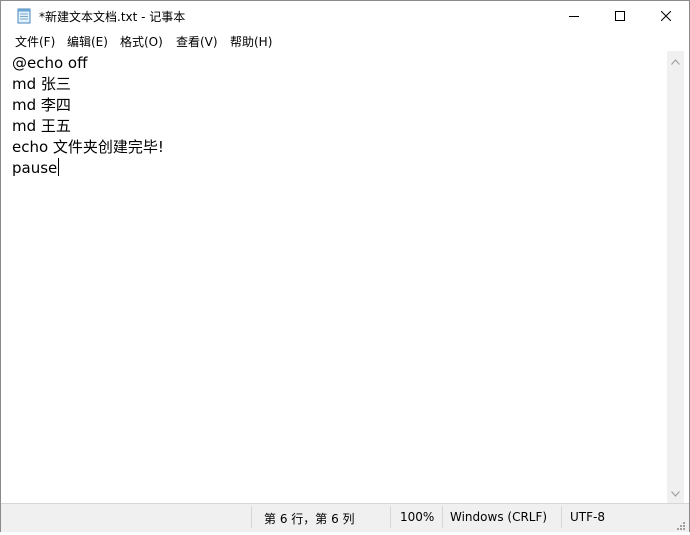  What do you see at coordinates (680, 523) in the screenshot?
I see `resize-grip-icon` at bounding box center [680, 523].